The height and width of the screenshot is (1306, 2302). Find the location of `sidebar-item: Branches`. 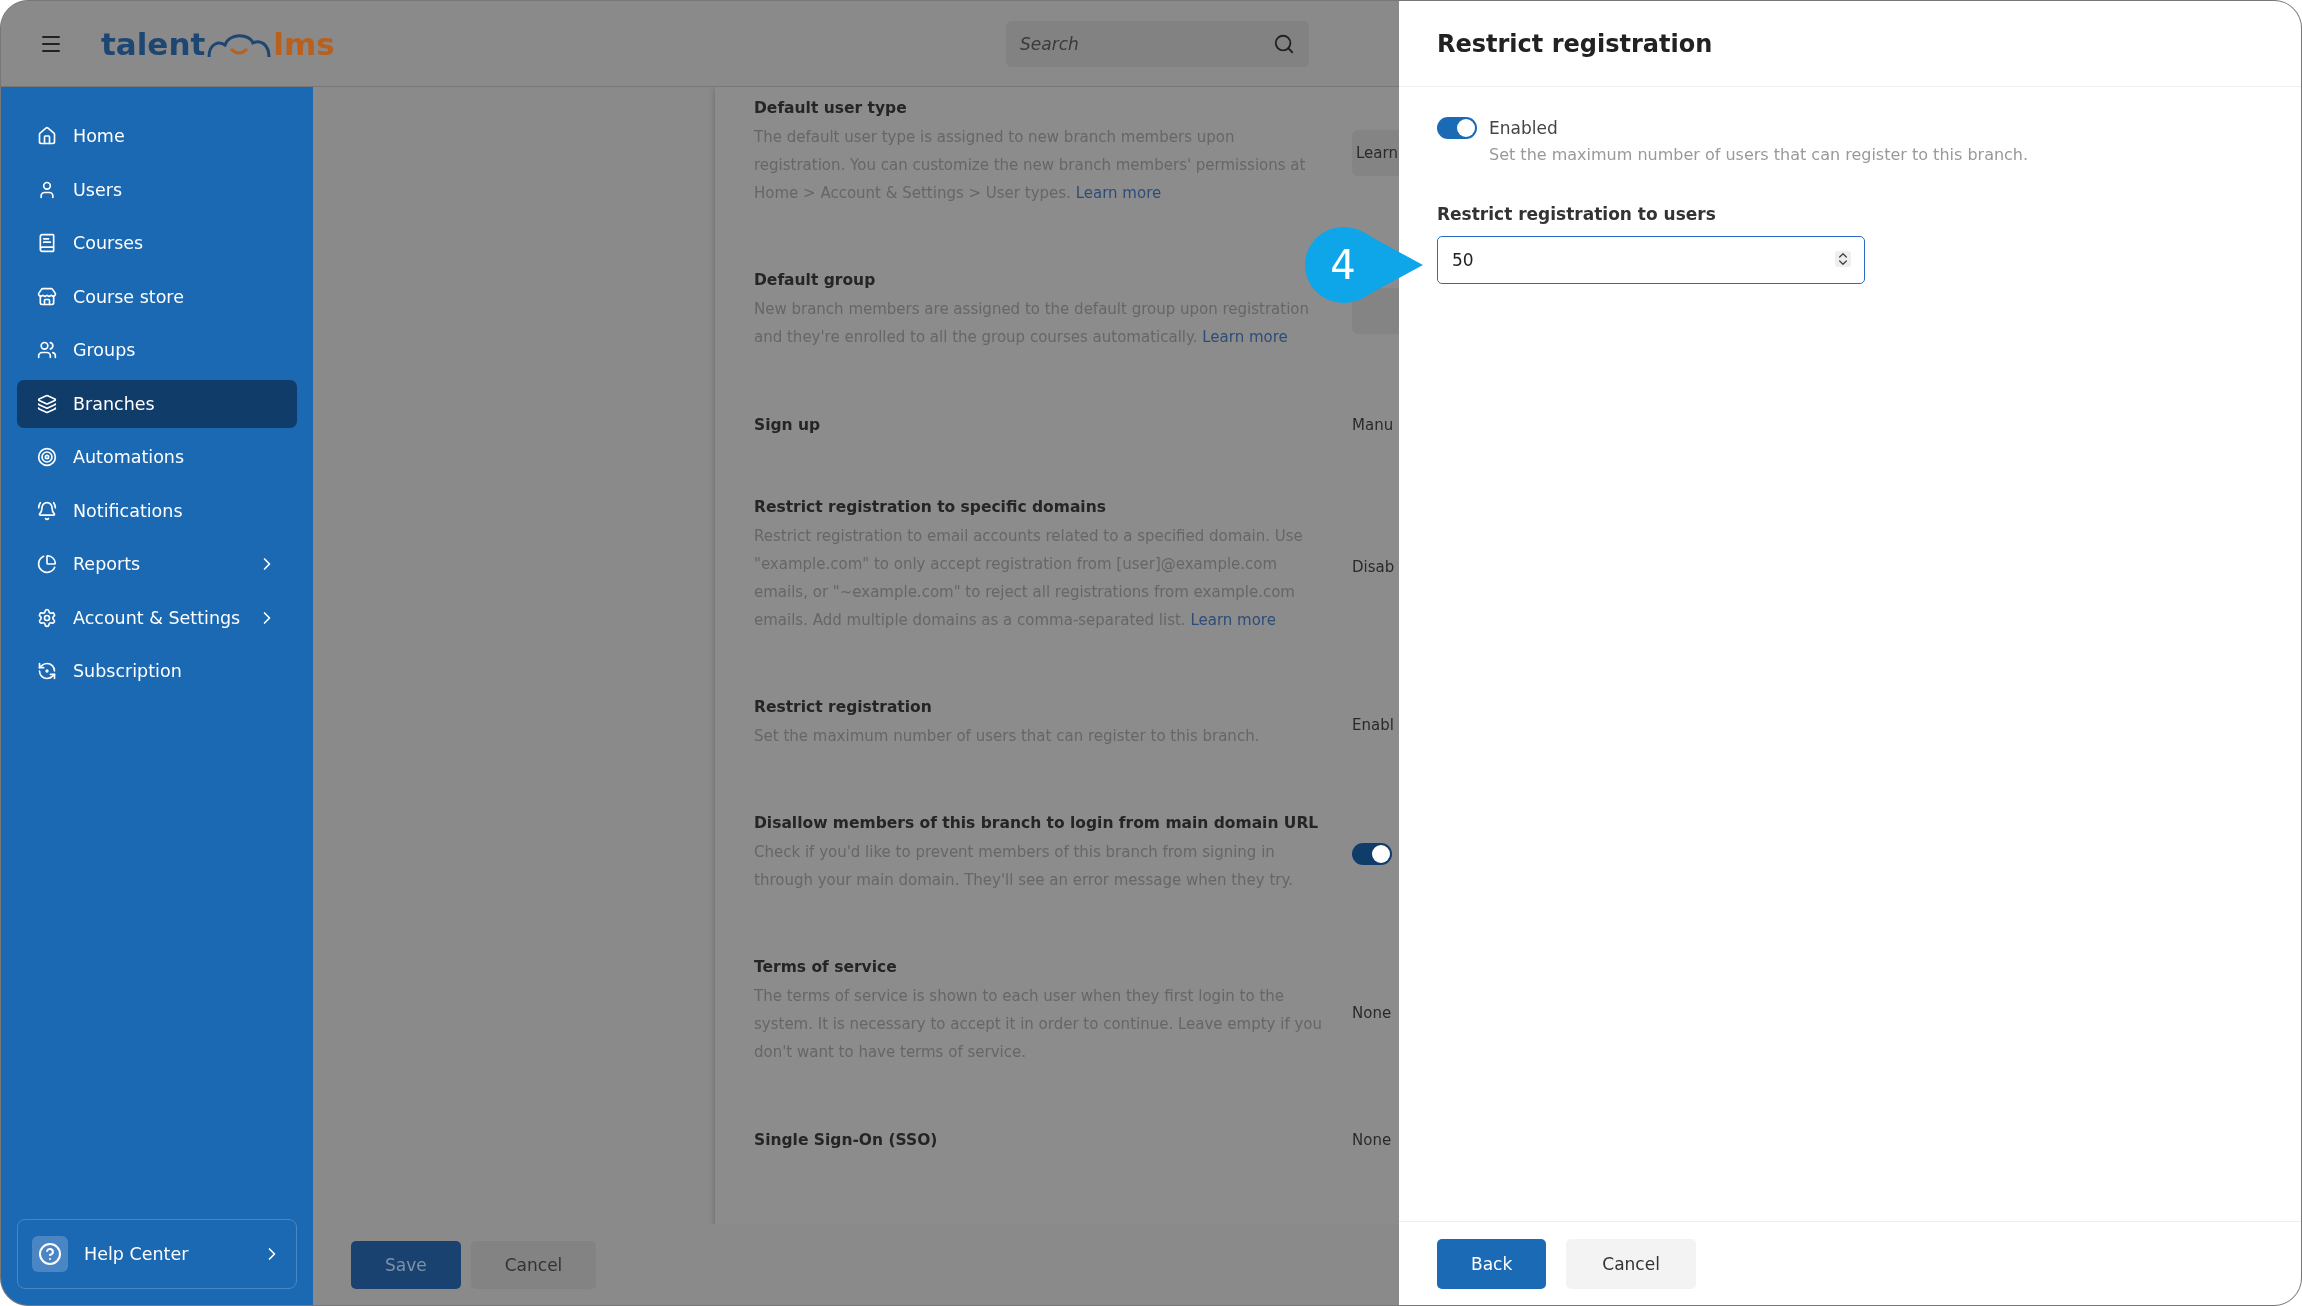

sidebar-item: Branches is located at coordinates (157, 403).